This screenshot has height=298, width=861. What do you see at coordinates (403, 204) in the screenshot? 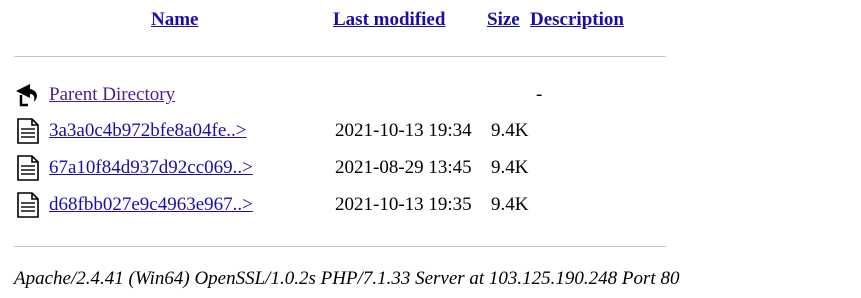
I see `file-modified: 2021-10-13 19:35` at bounding box center [403, 204].